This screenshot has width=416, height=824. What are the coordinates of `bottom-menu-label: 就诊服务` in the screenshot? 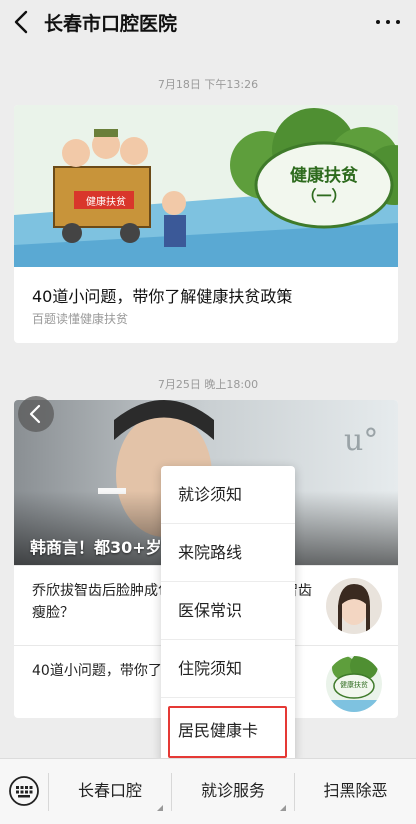 It's located at (232, 790).